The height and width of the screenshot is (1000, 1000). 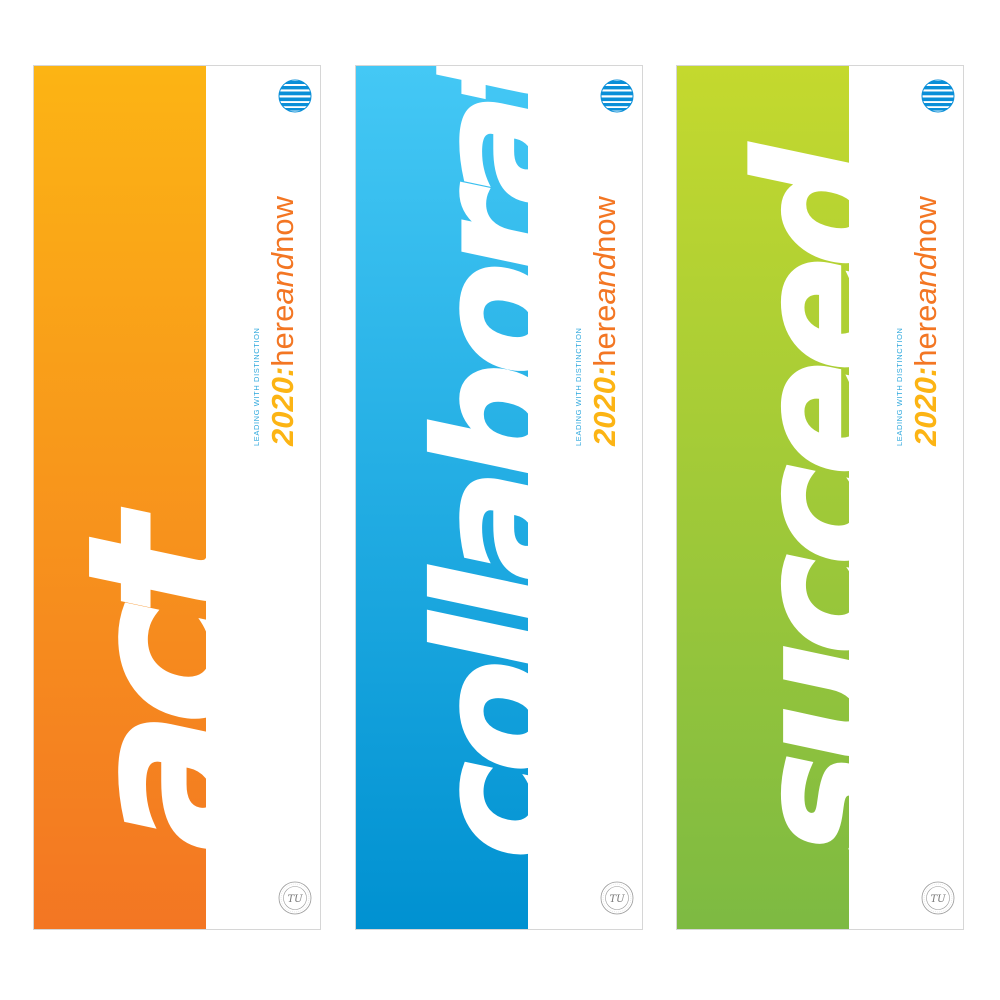 I want to click on banner-word: act, so click(x=165, y=686).